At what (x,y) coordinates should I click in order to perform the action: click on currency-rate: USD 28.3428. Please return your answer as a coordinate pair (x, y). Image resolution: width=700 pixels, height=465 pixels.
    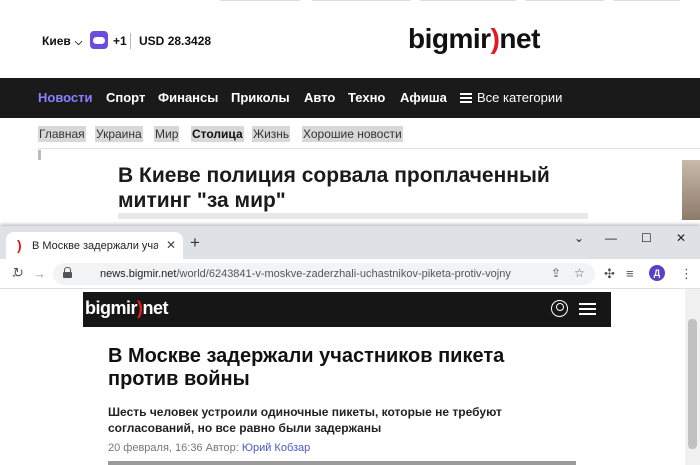
    Looking at the image, I should click on (175, 41).